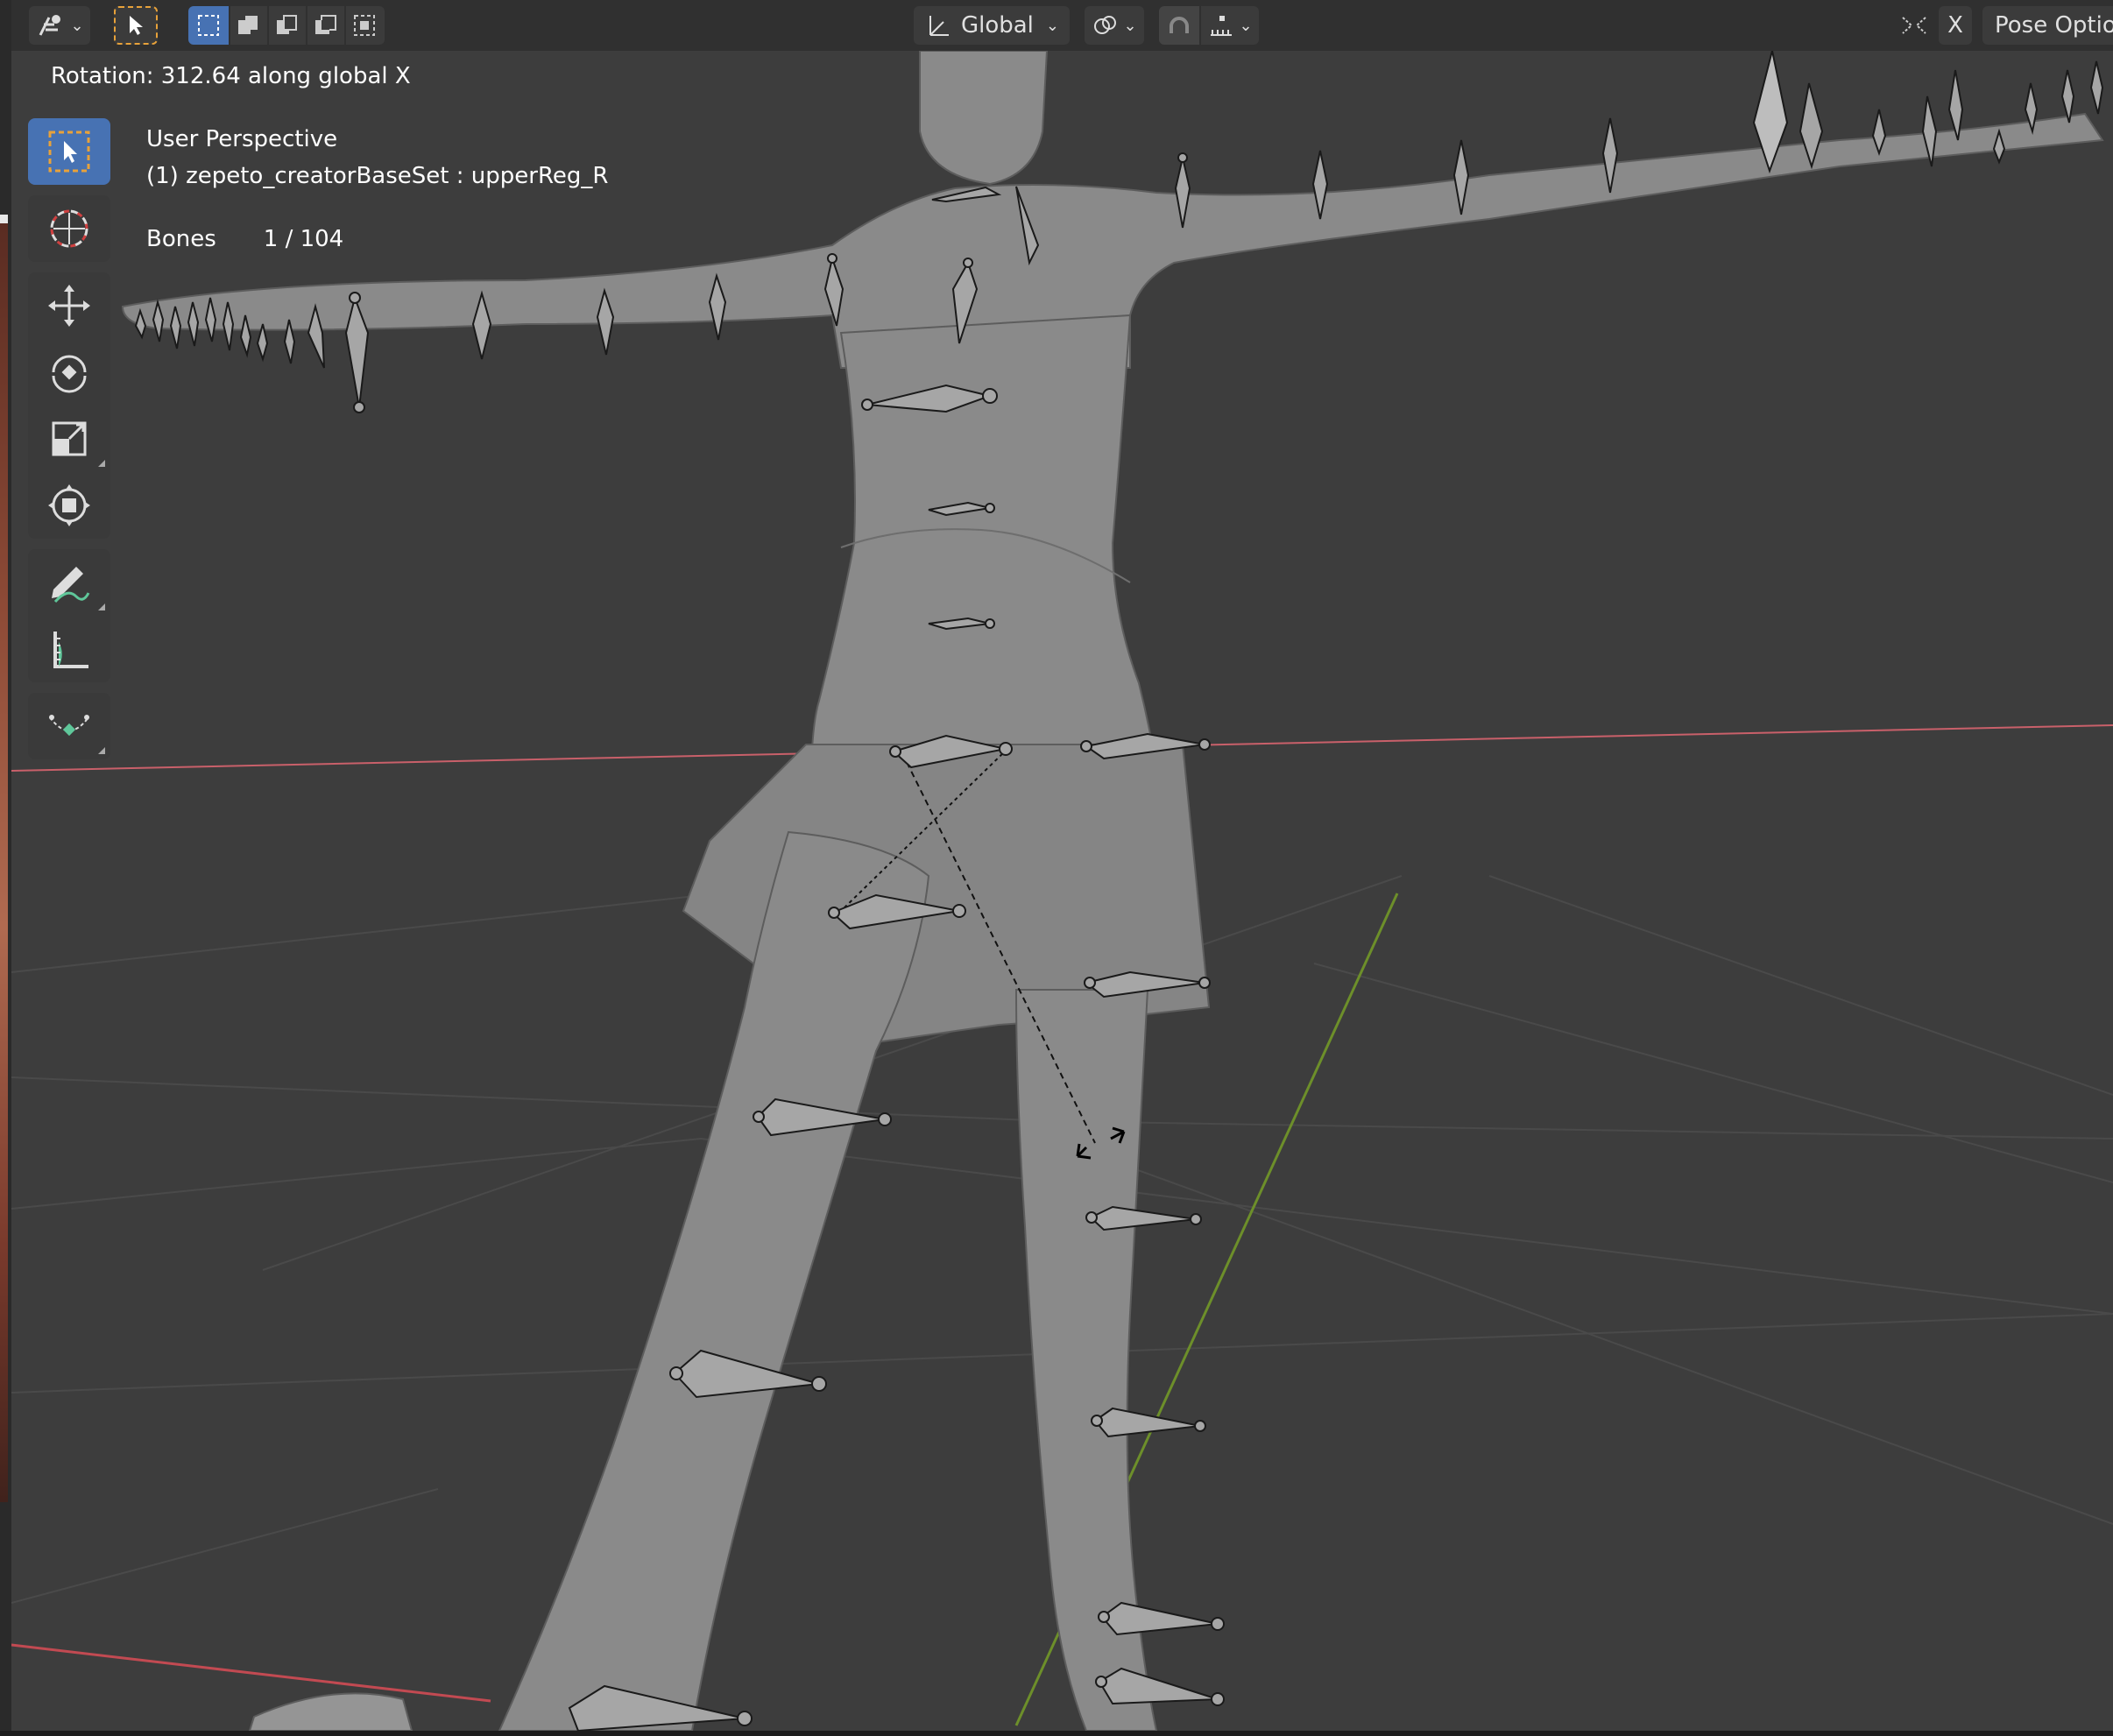 The image size is (2113, 1736). Describe the element at coordinates (231, 76) in the screenshot. I see `operation-status: Rotation: 312.64 along global X` at that location.